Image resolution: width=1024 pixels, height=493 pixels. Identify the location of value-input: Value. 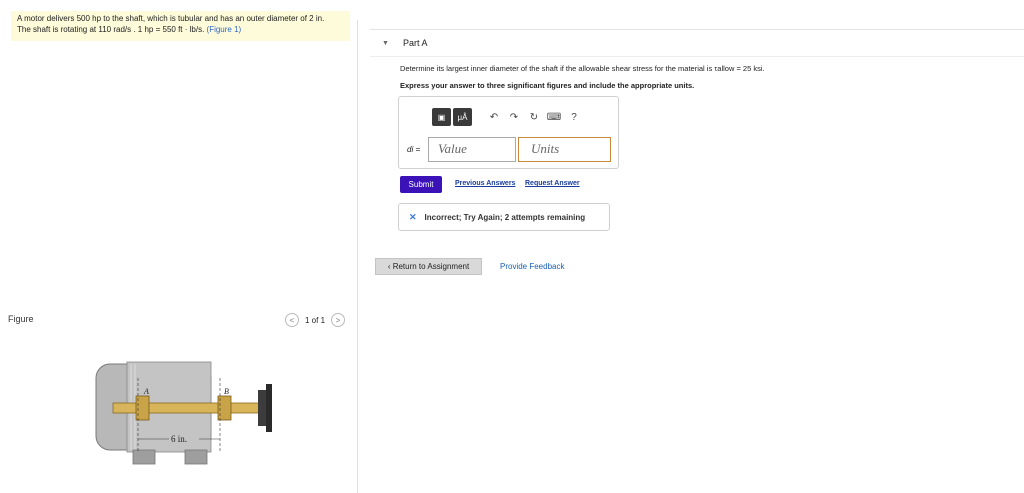
(472, 149).